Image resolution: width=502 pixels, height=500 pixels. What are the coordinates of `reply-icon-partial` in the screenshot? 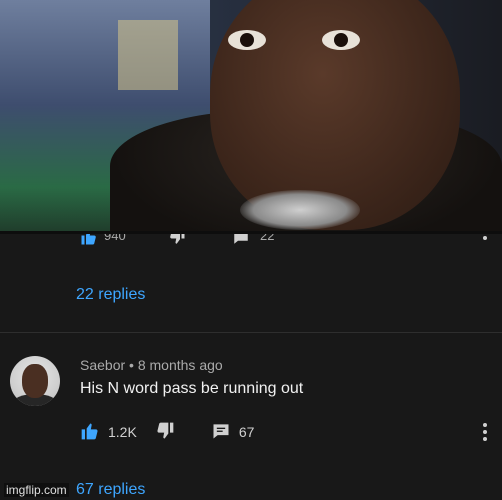 It's located at (241, 241).